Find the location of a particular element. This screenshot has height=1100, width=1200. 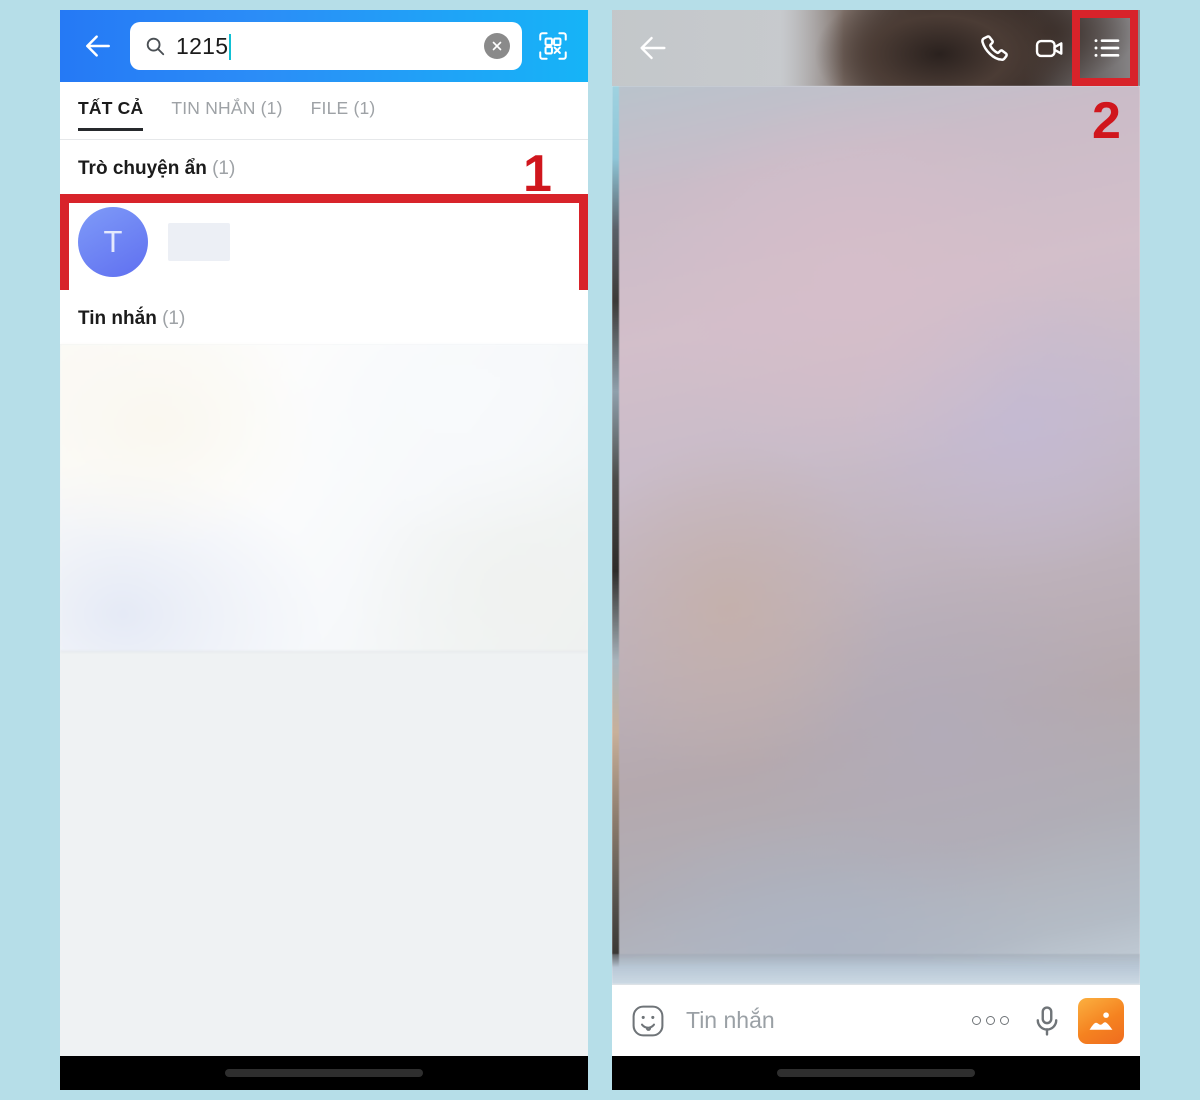

video-call-icon is located at coordinates (1050, 48).